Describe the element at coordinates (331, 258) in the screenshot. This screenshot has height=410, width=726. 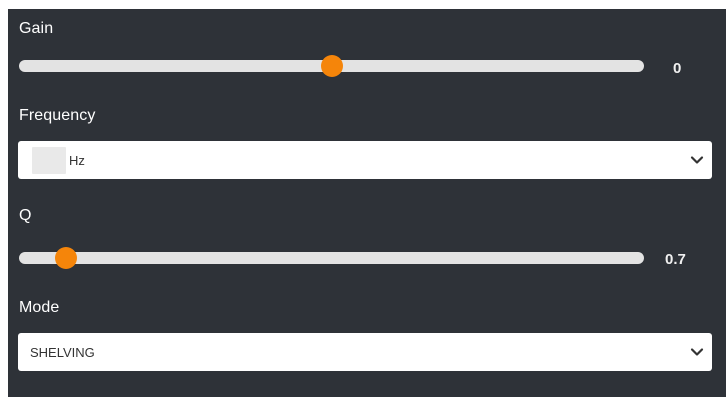
I see `q-slider` at that location.